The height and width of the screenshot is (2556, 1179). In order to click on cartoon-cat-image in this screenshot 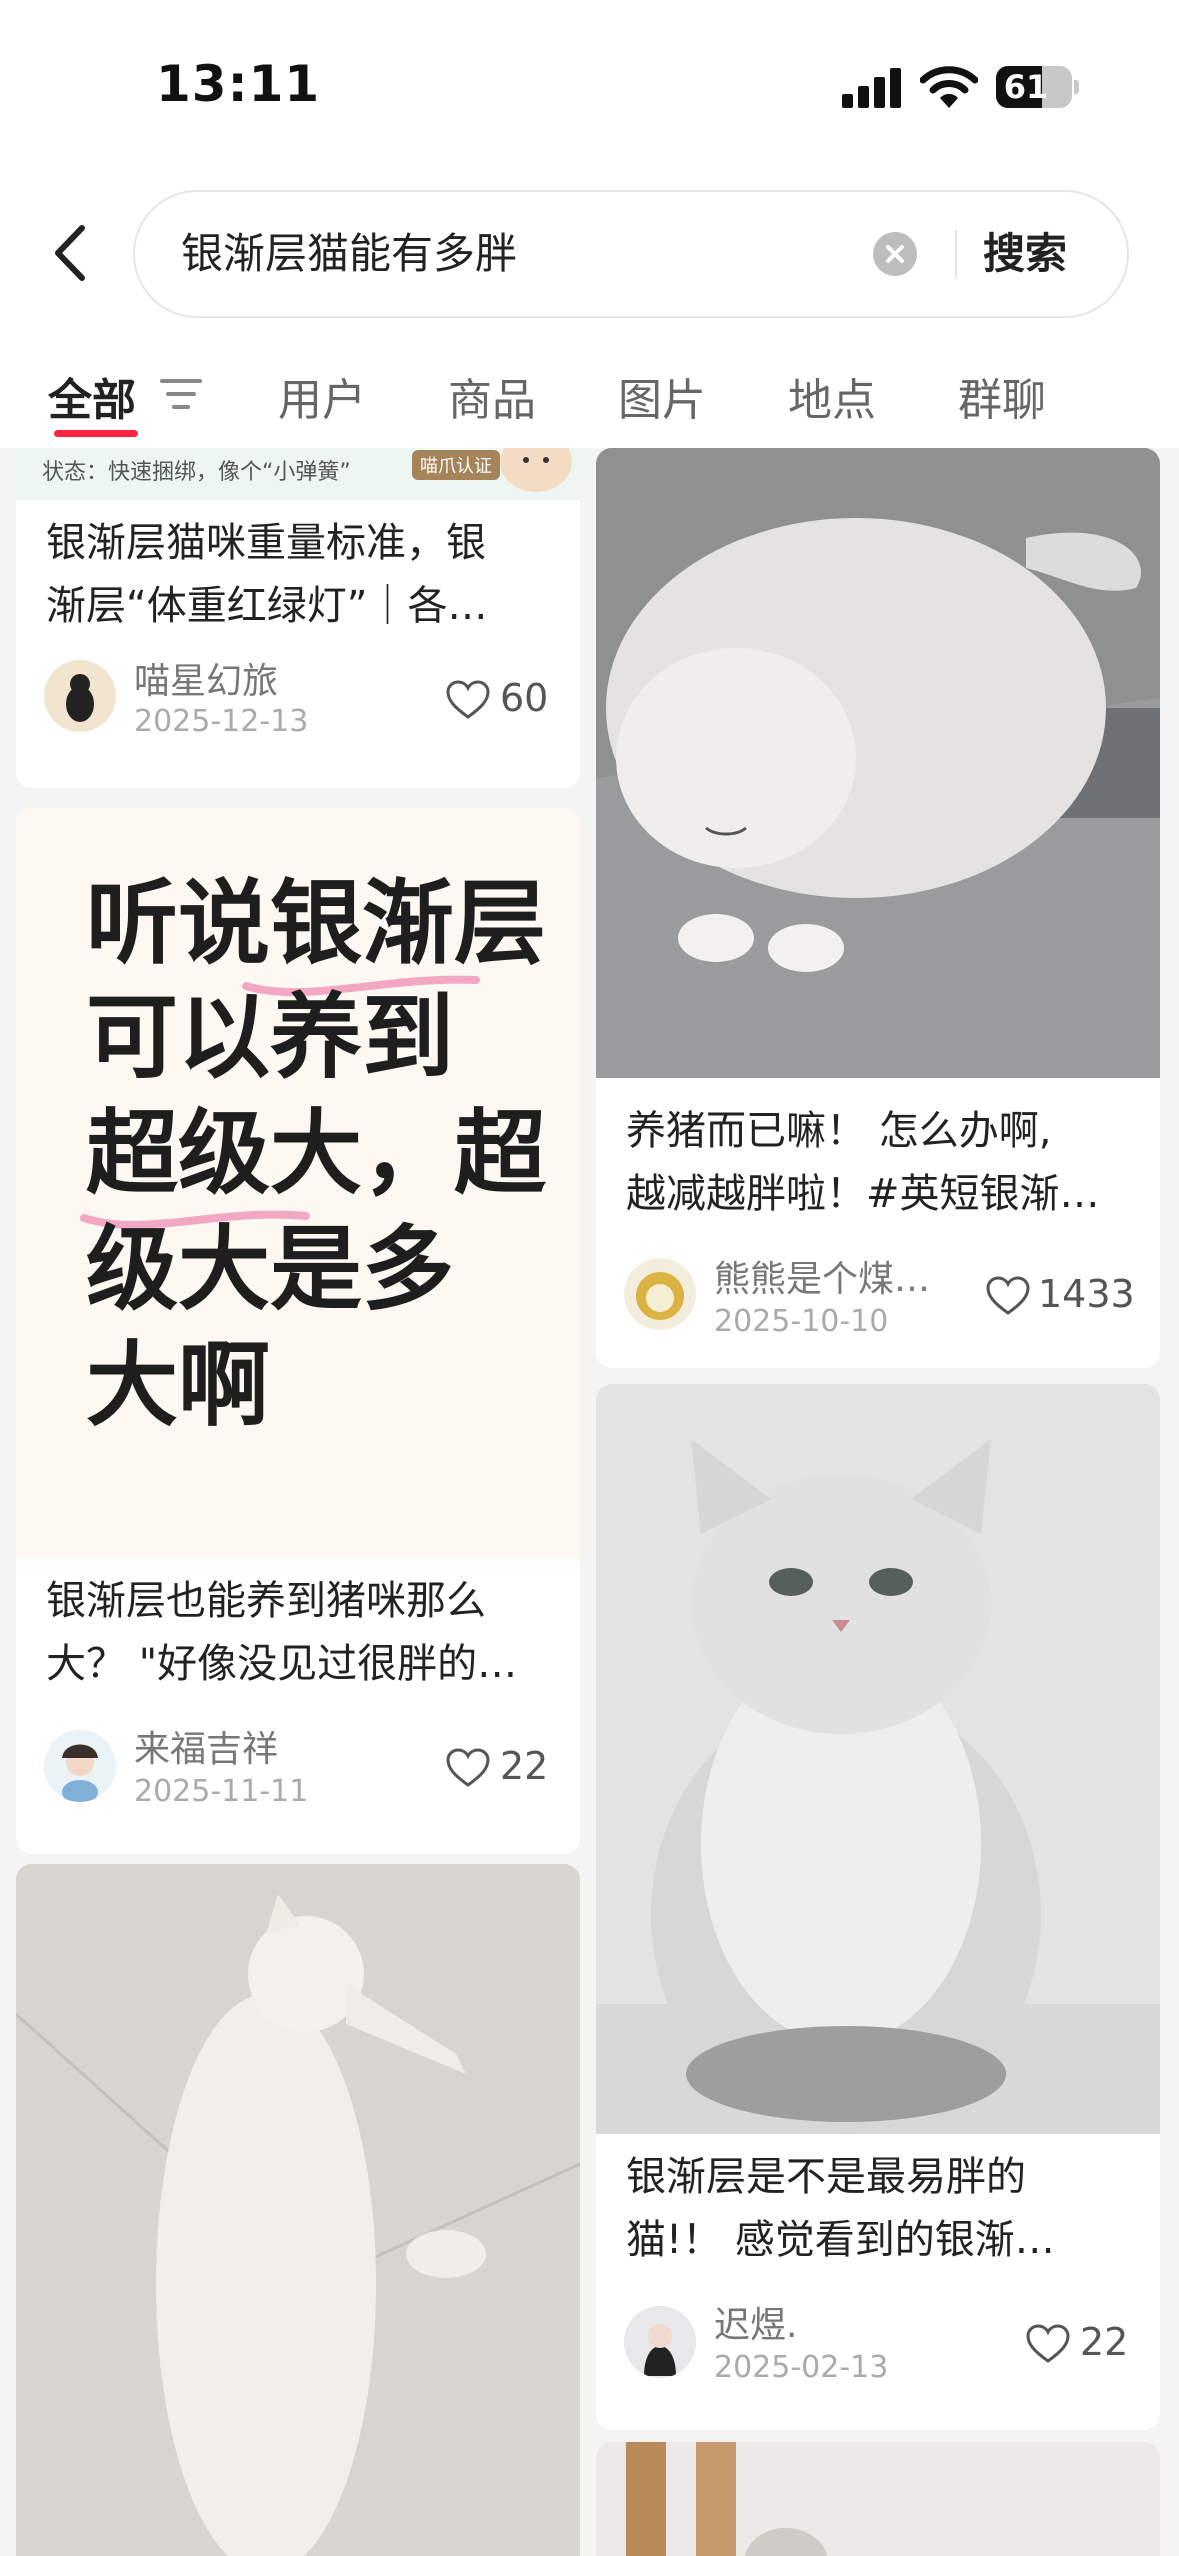, I will do `click(536, 470)`.